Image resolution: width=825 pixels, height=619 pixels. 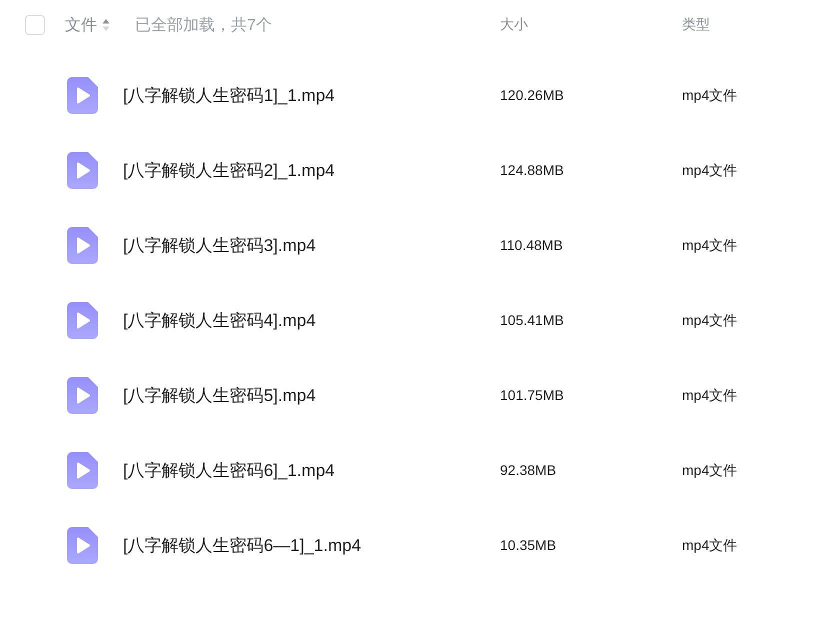 I want to click on file-name: [八字解锁人生密码2]_1.mp4, so click(x=229, y=170).